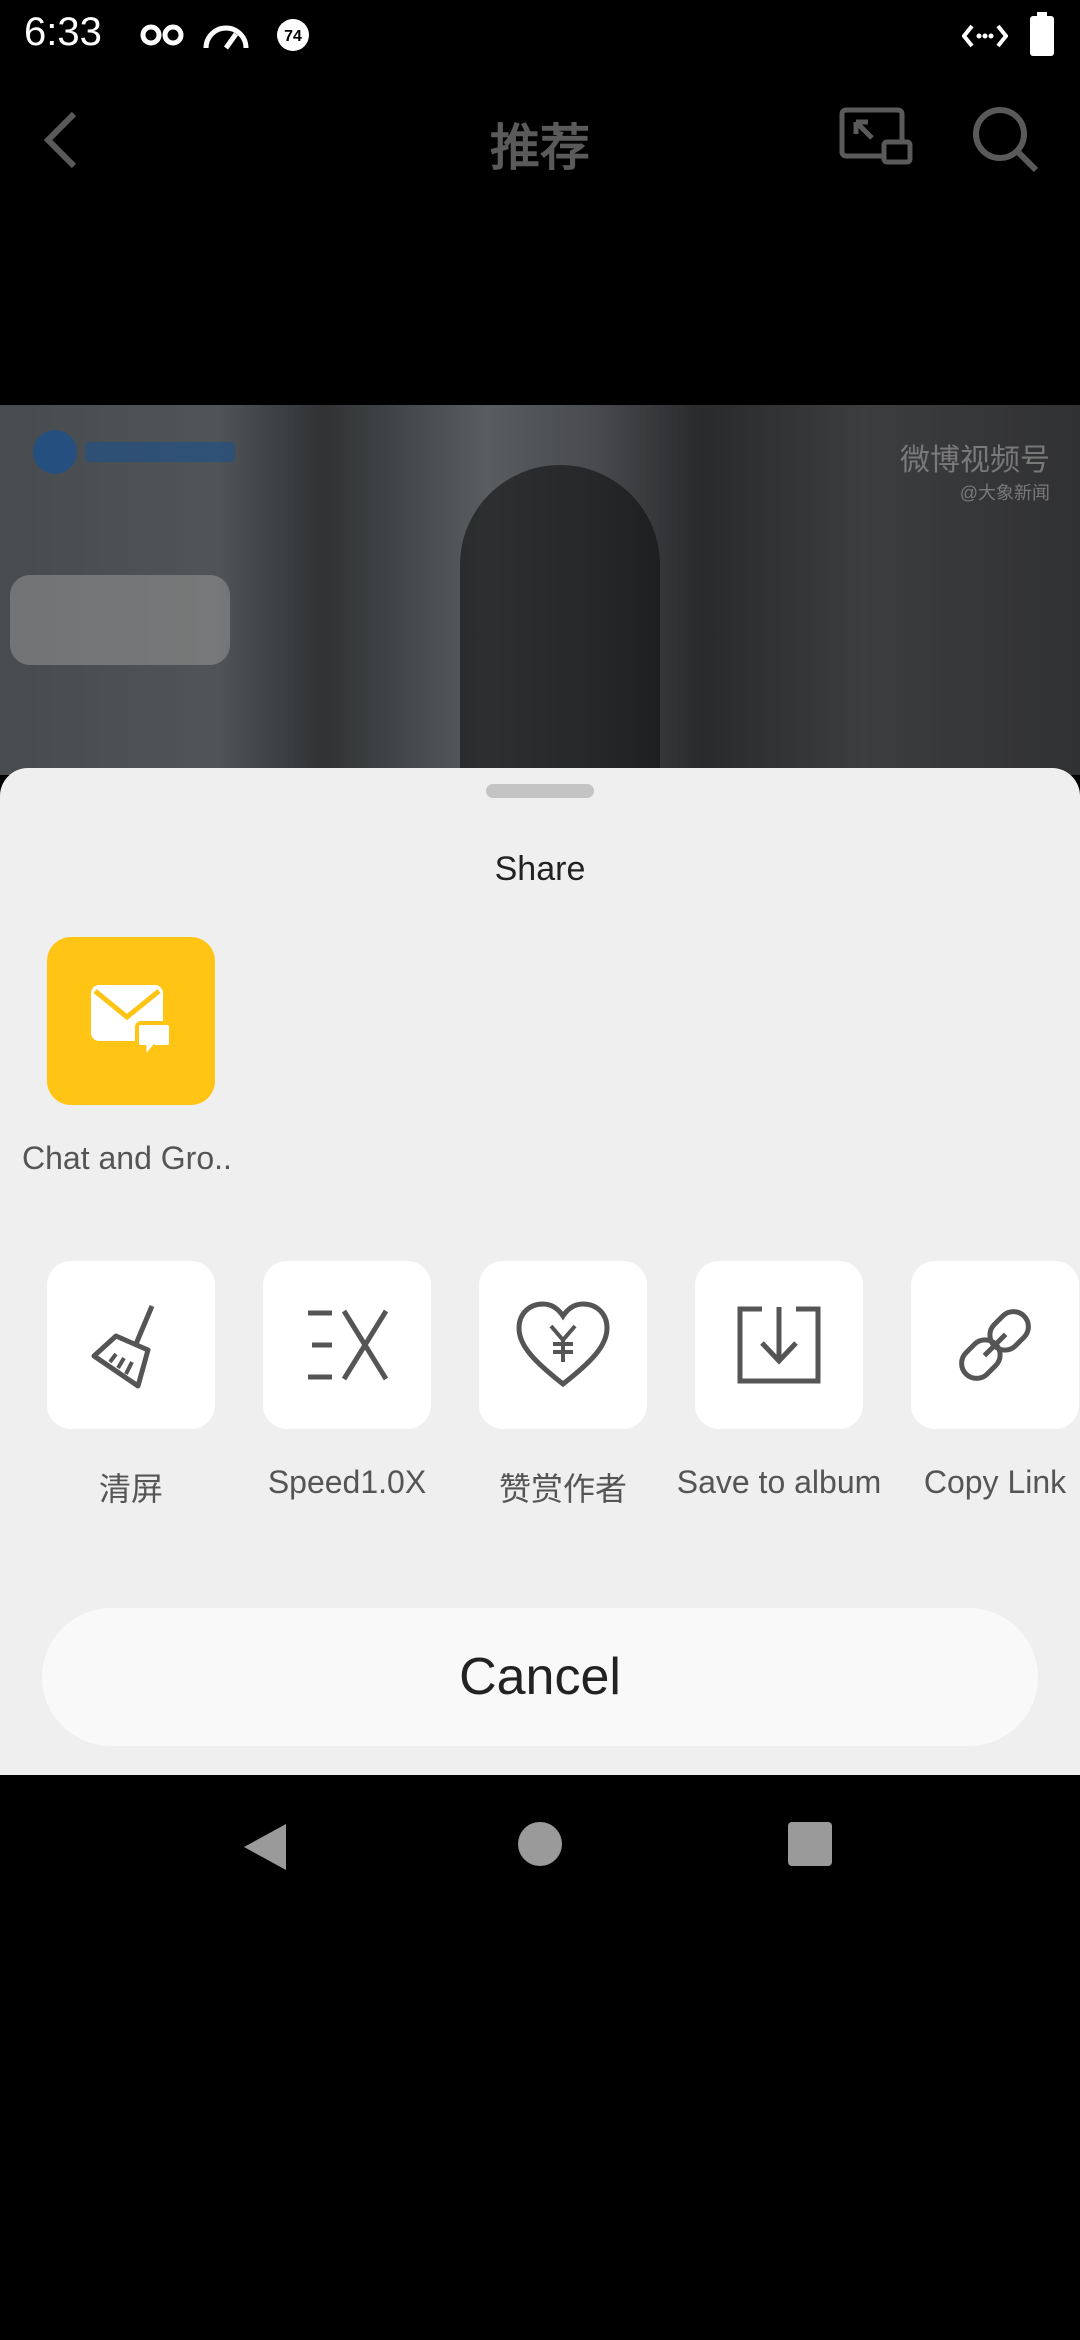 This screenshot has width=1080, height=2340. I want to click on speed-label: Speed1.0X, so click(347, 1482).